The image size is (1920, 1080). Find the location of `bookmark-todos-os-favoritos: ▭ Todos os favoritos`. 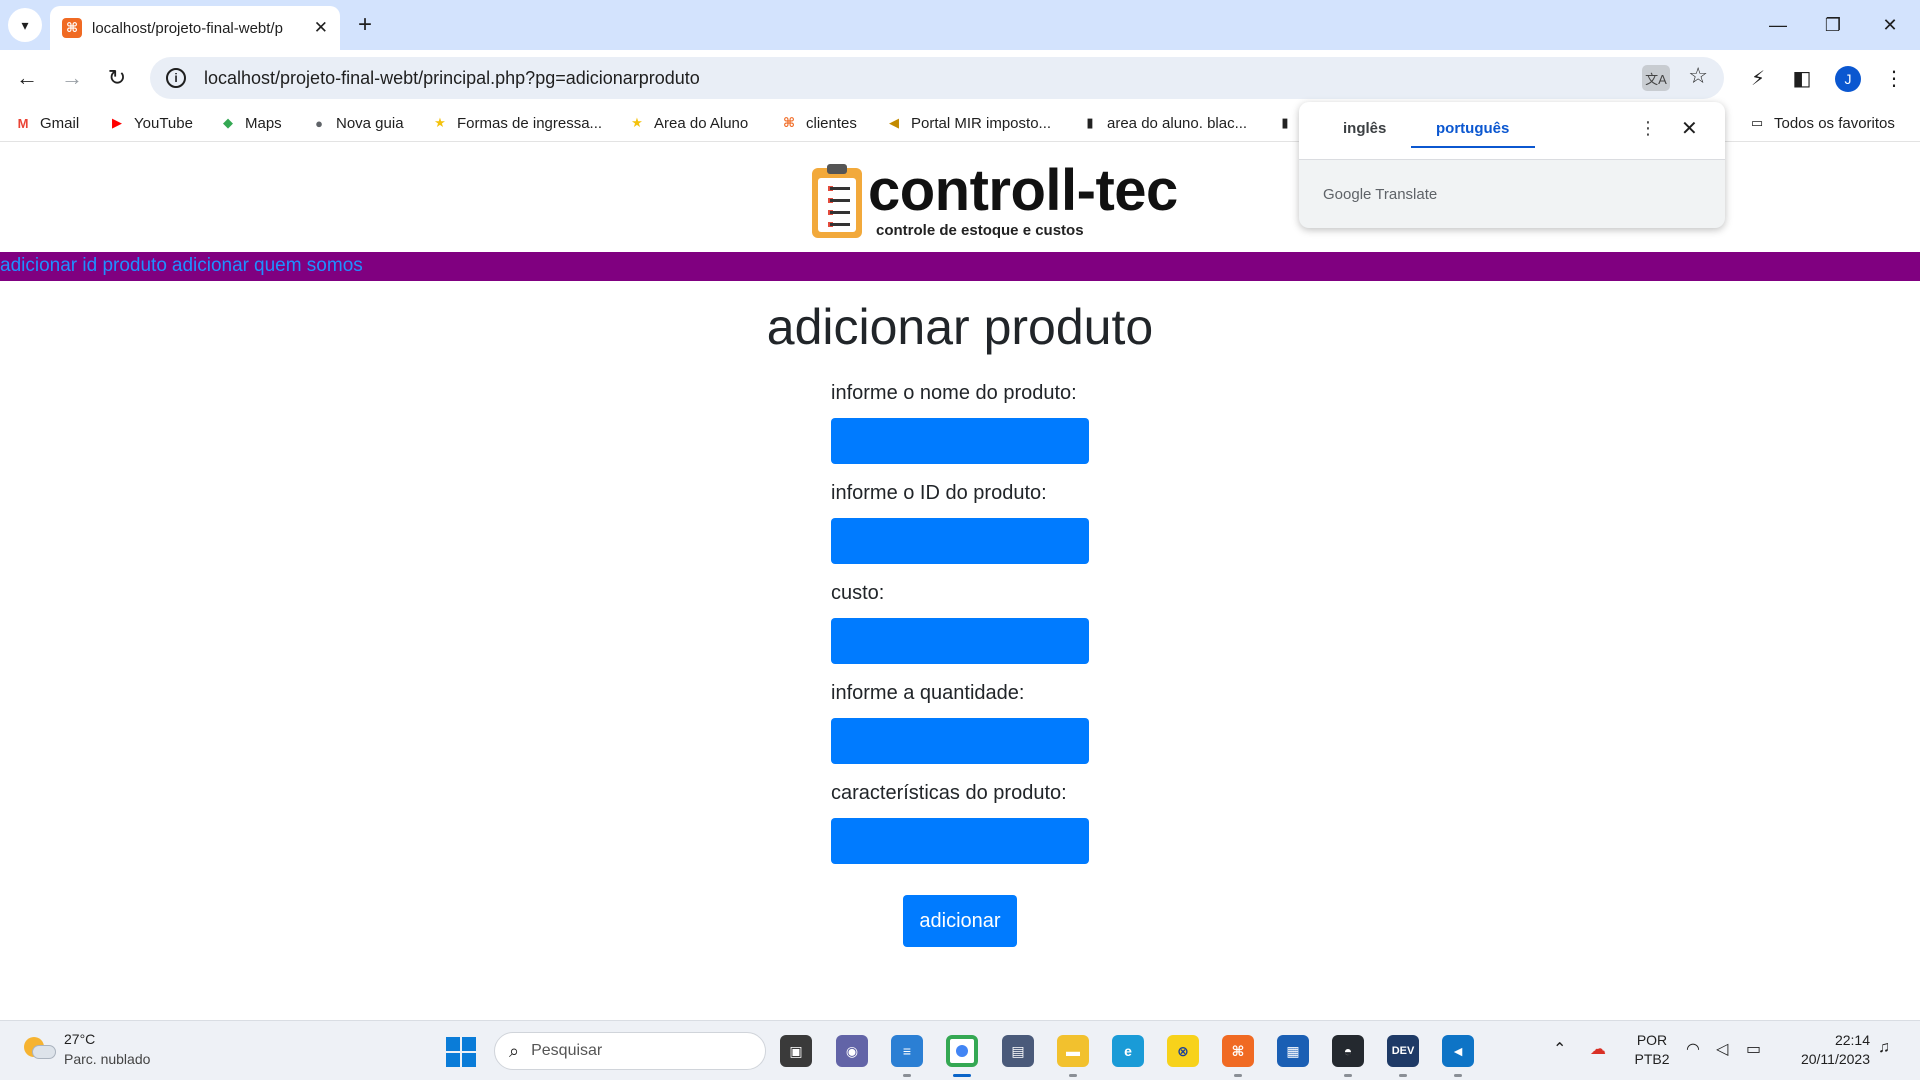

bookmark-todos-os-favoritos: ▭ Todos os favoritos is located at coordinates (1821, 123).